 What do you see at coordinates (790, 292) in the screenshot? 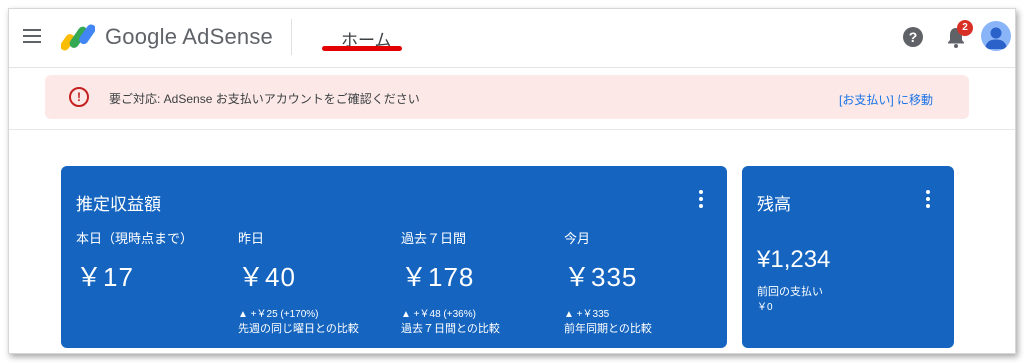
I see `last-payment-label: 前回の支払い` at bounding box center [790, 292].